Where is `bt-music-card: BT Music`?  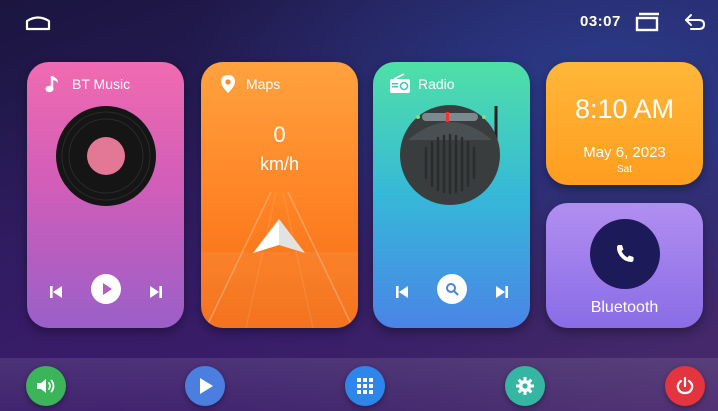
bt-music-card: BT Music is located at coordinates (105, 195).